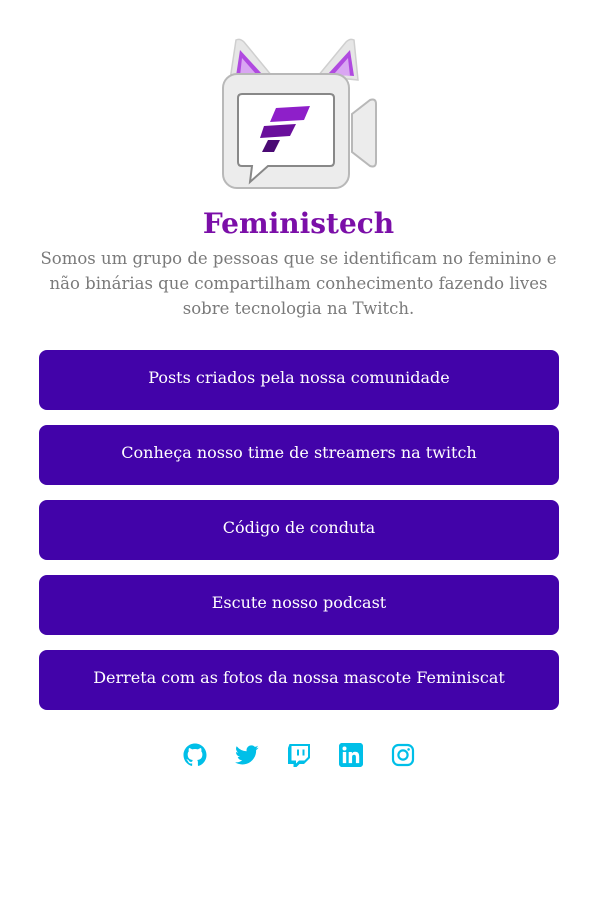  I want to click on linkedin-link, so click(350, 755).